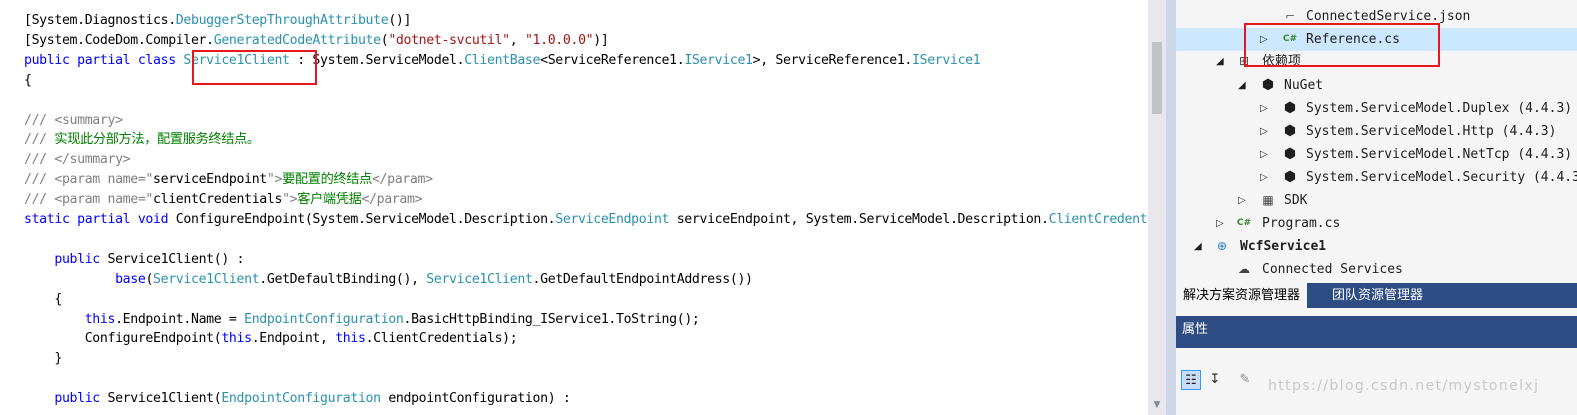 Image resolution: width=1577 pixels, height=415 pixels. I want to click on tab-team-explorer: 团队资源管理器, so click(1377, 295).